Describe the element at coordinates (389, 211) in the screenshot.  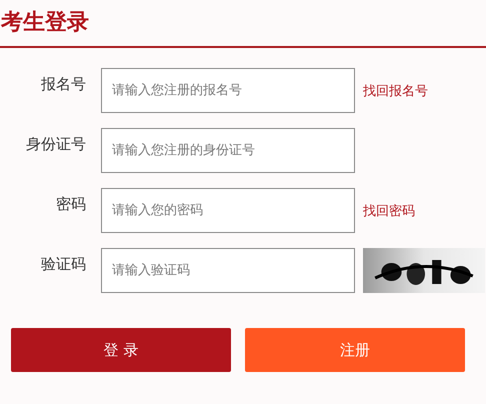
I see `link: 找回密码` at that location.